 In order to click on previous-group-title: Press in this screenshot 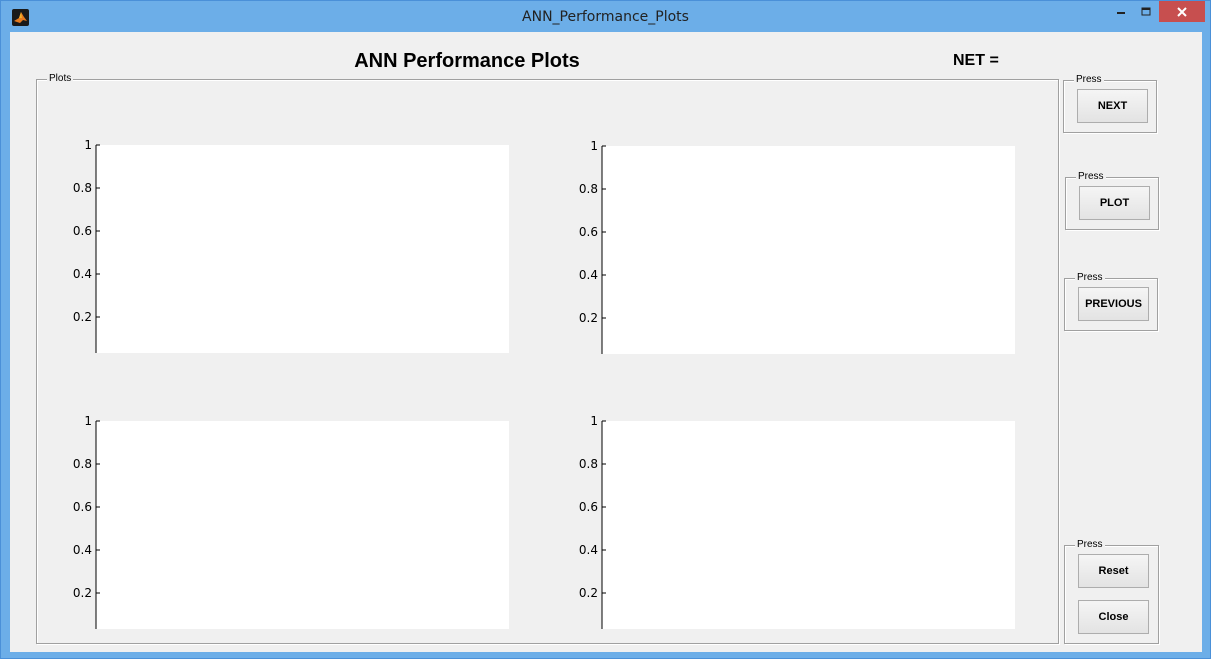, I will do `click(1090, 278)`.